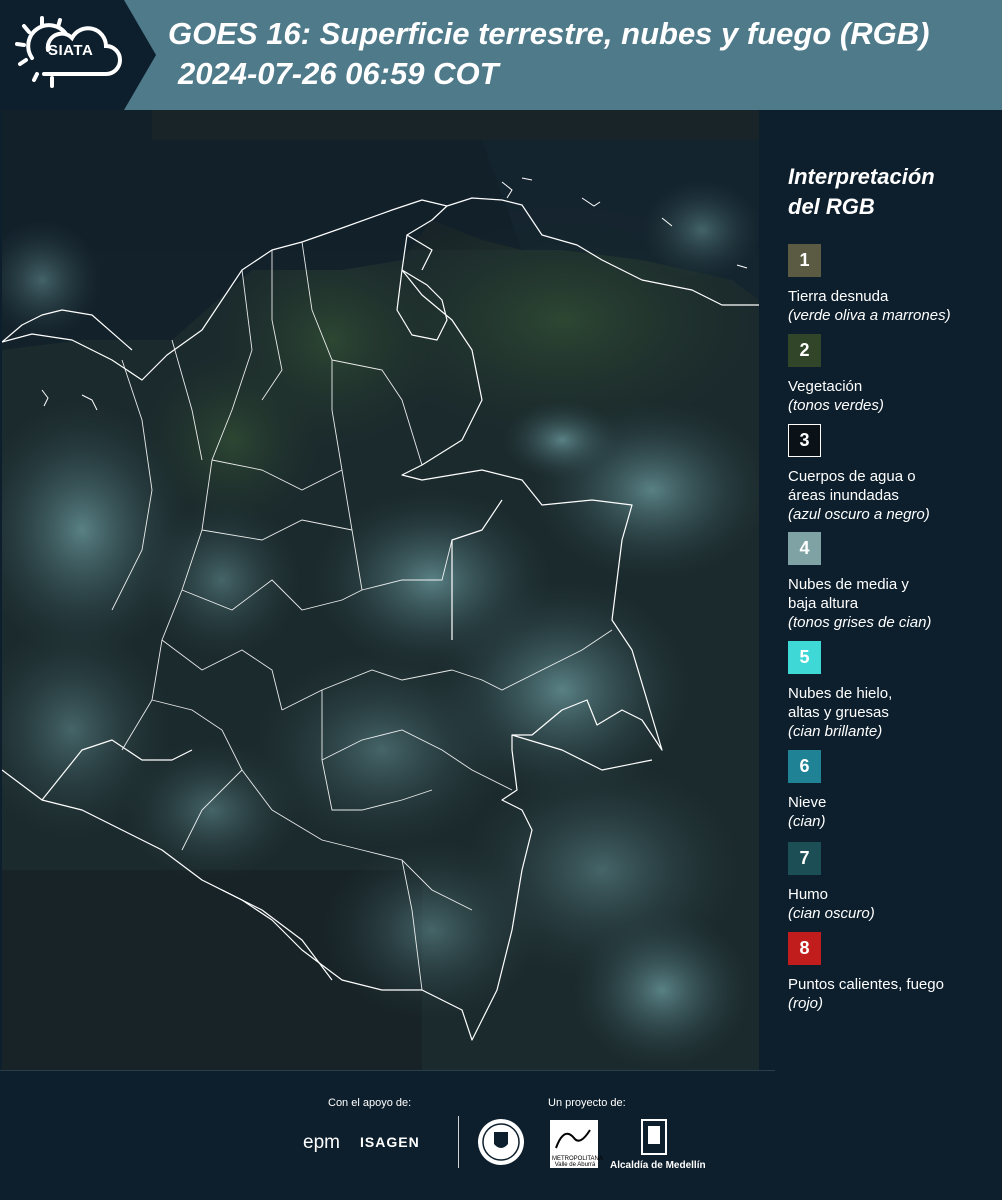  What do you see at coordinates (804, 548) in the screenshot?
I see `legend-swatch: 4` at bounding box center [804, 548].